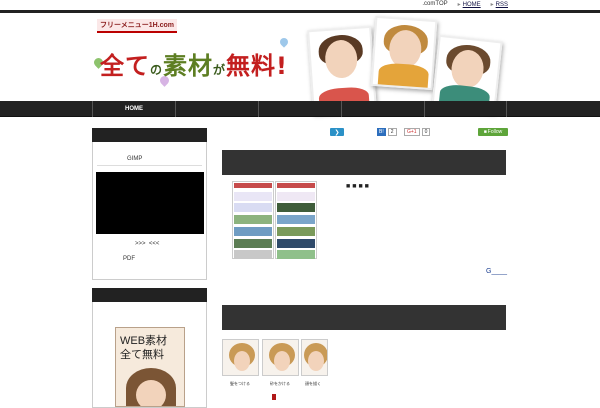 This screenshot has width=600, height=408. I want to click on logo-text-4: が, so click(220, 70).